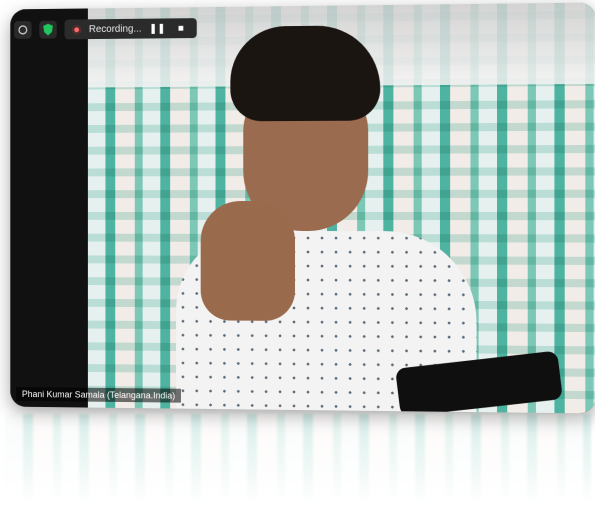 The height and width of the screenshot is (522, 595). What do you see at coordinates (77, 29) in the screenshot?
I see `record-dot-icon` at bounding box center [77, 29].